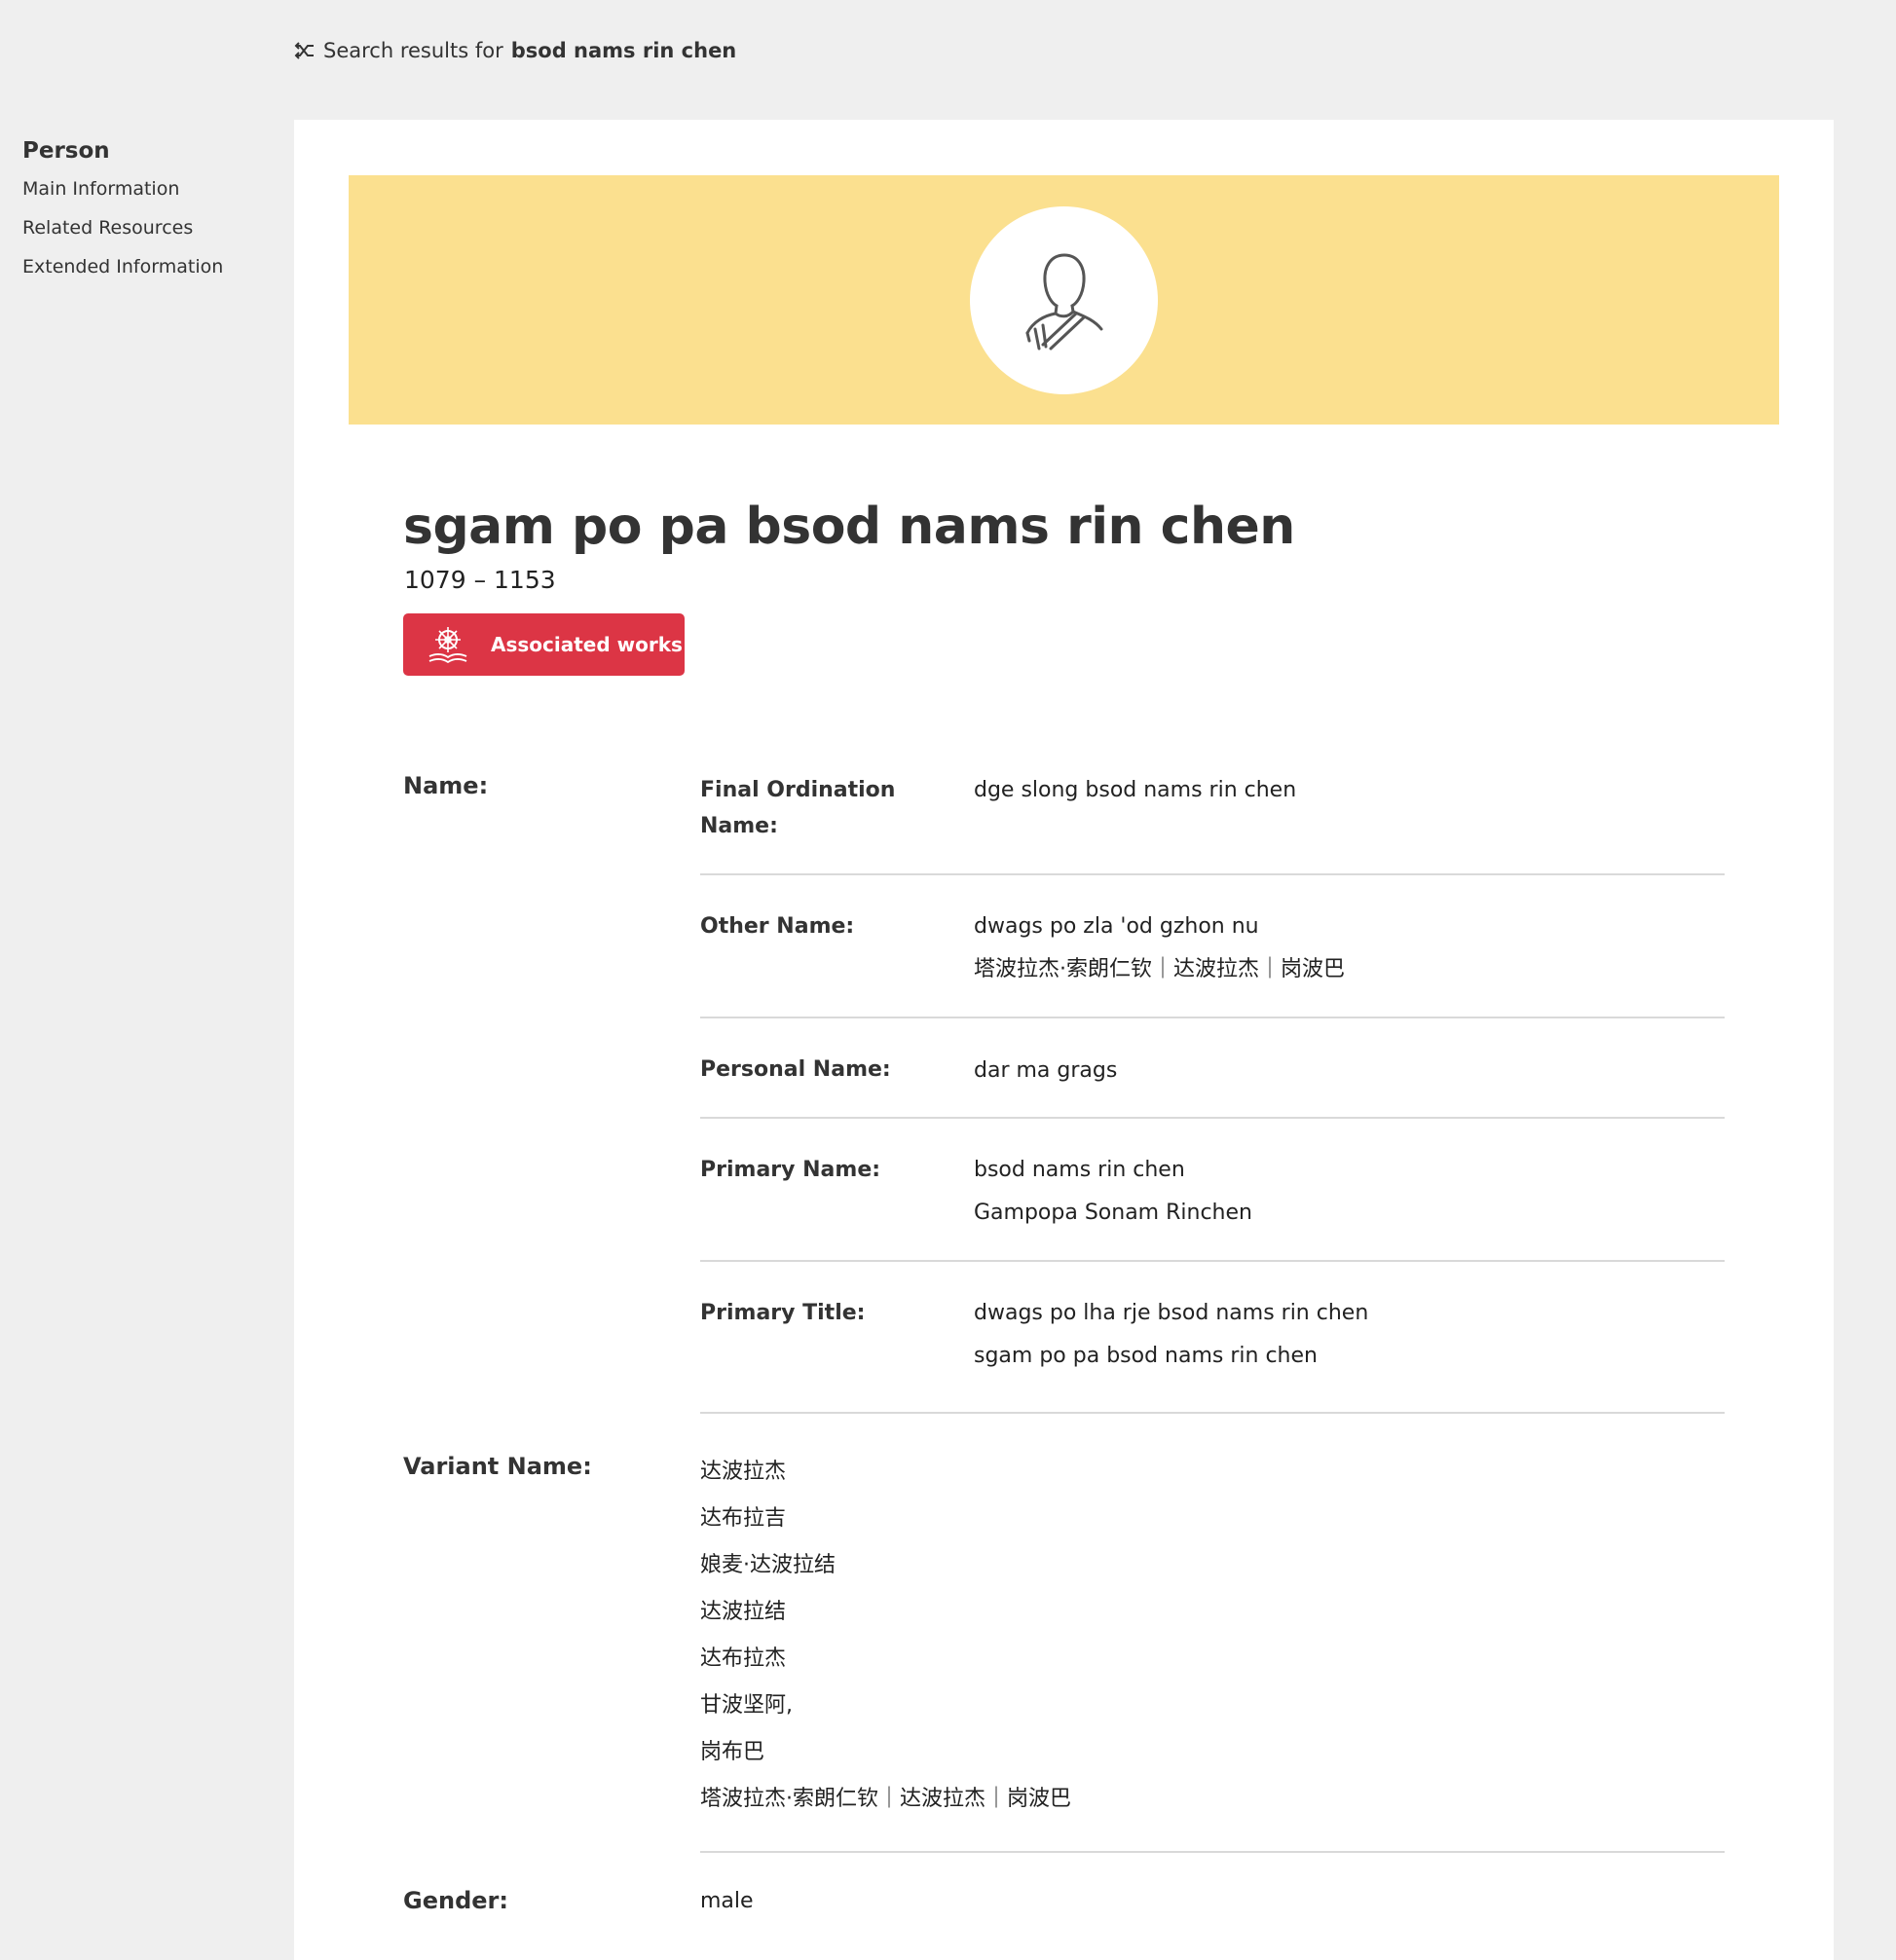 This screenshot has height=1960, width=1896. I want to click on page-title: sgam po pa bsod nams rin chen, so click(849, 527).